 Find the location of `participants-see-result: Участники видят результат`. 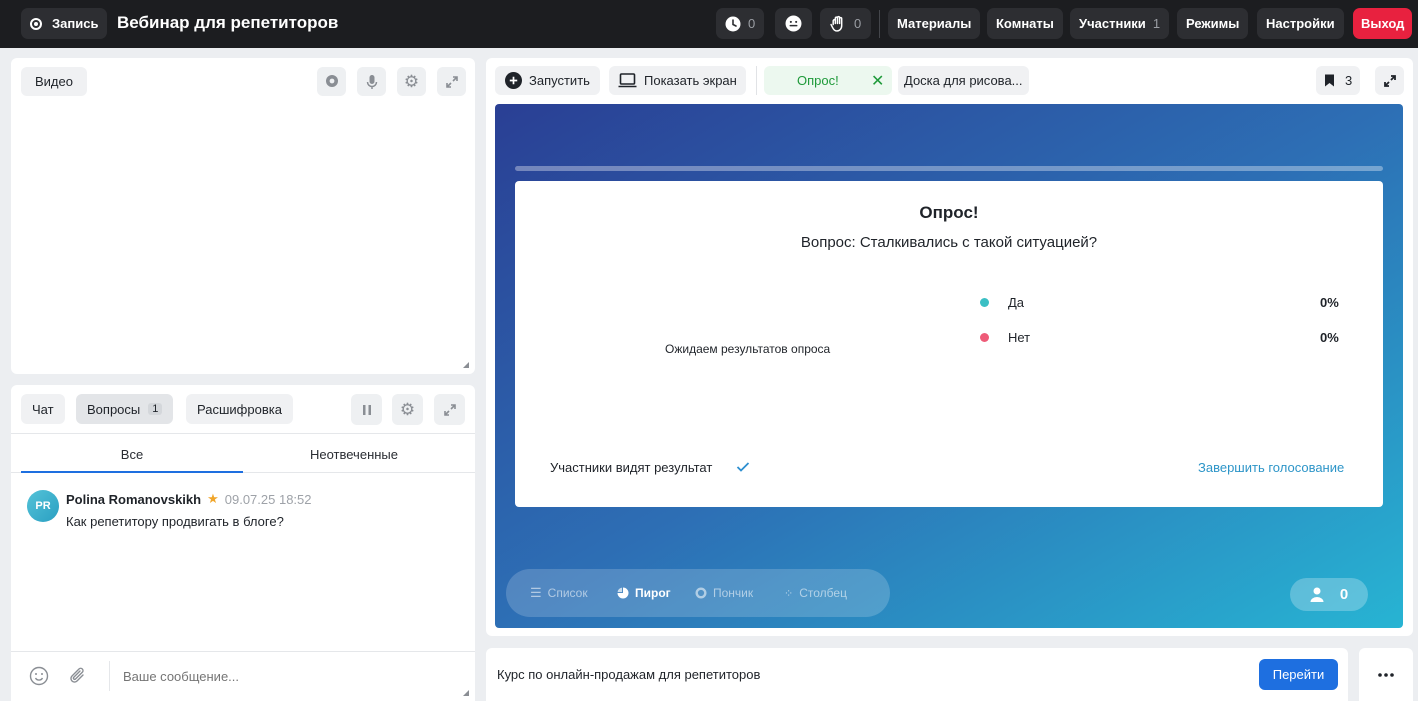

participants-see-result: Участники видят результат is located at coordinates (631, 467).